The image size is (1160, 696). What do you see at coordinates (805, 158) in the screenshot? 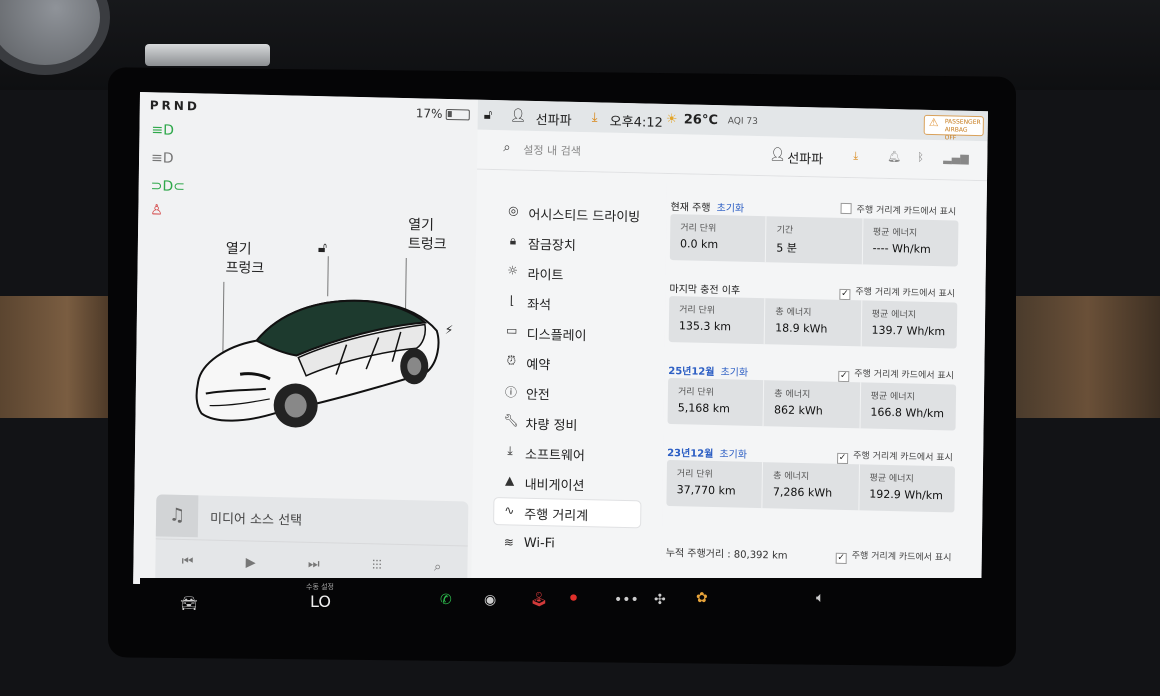
I see `profile-name: 선파파` at bounding box center [805, 158].